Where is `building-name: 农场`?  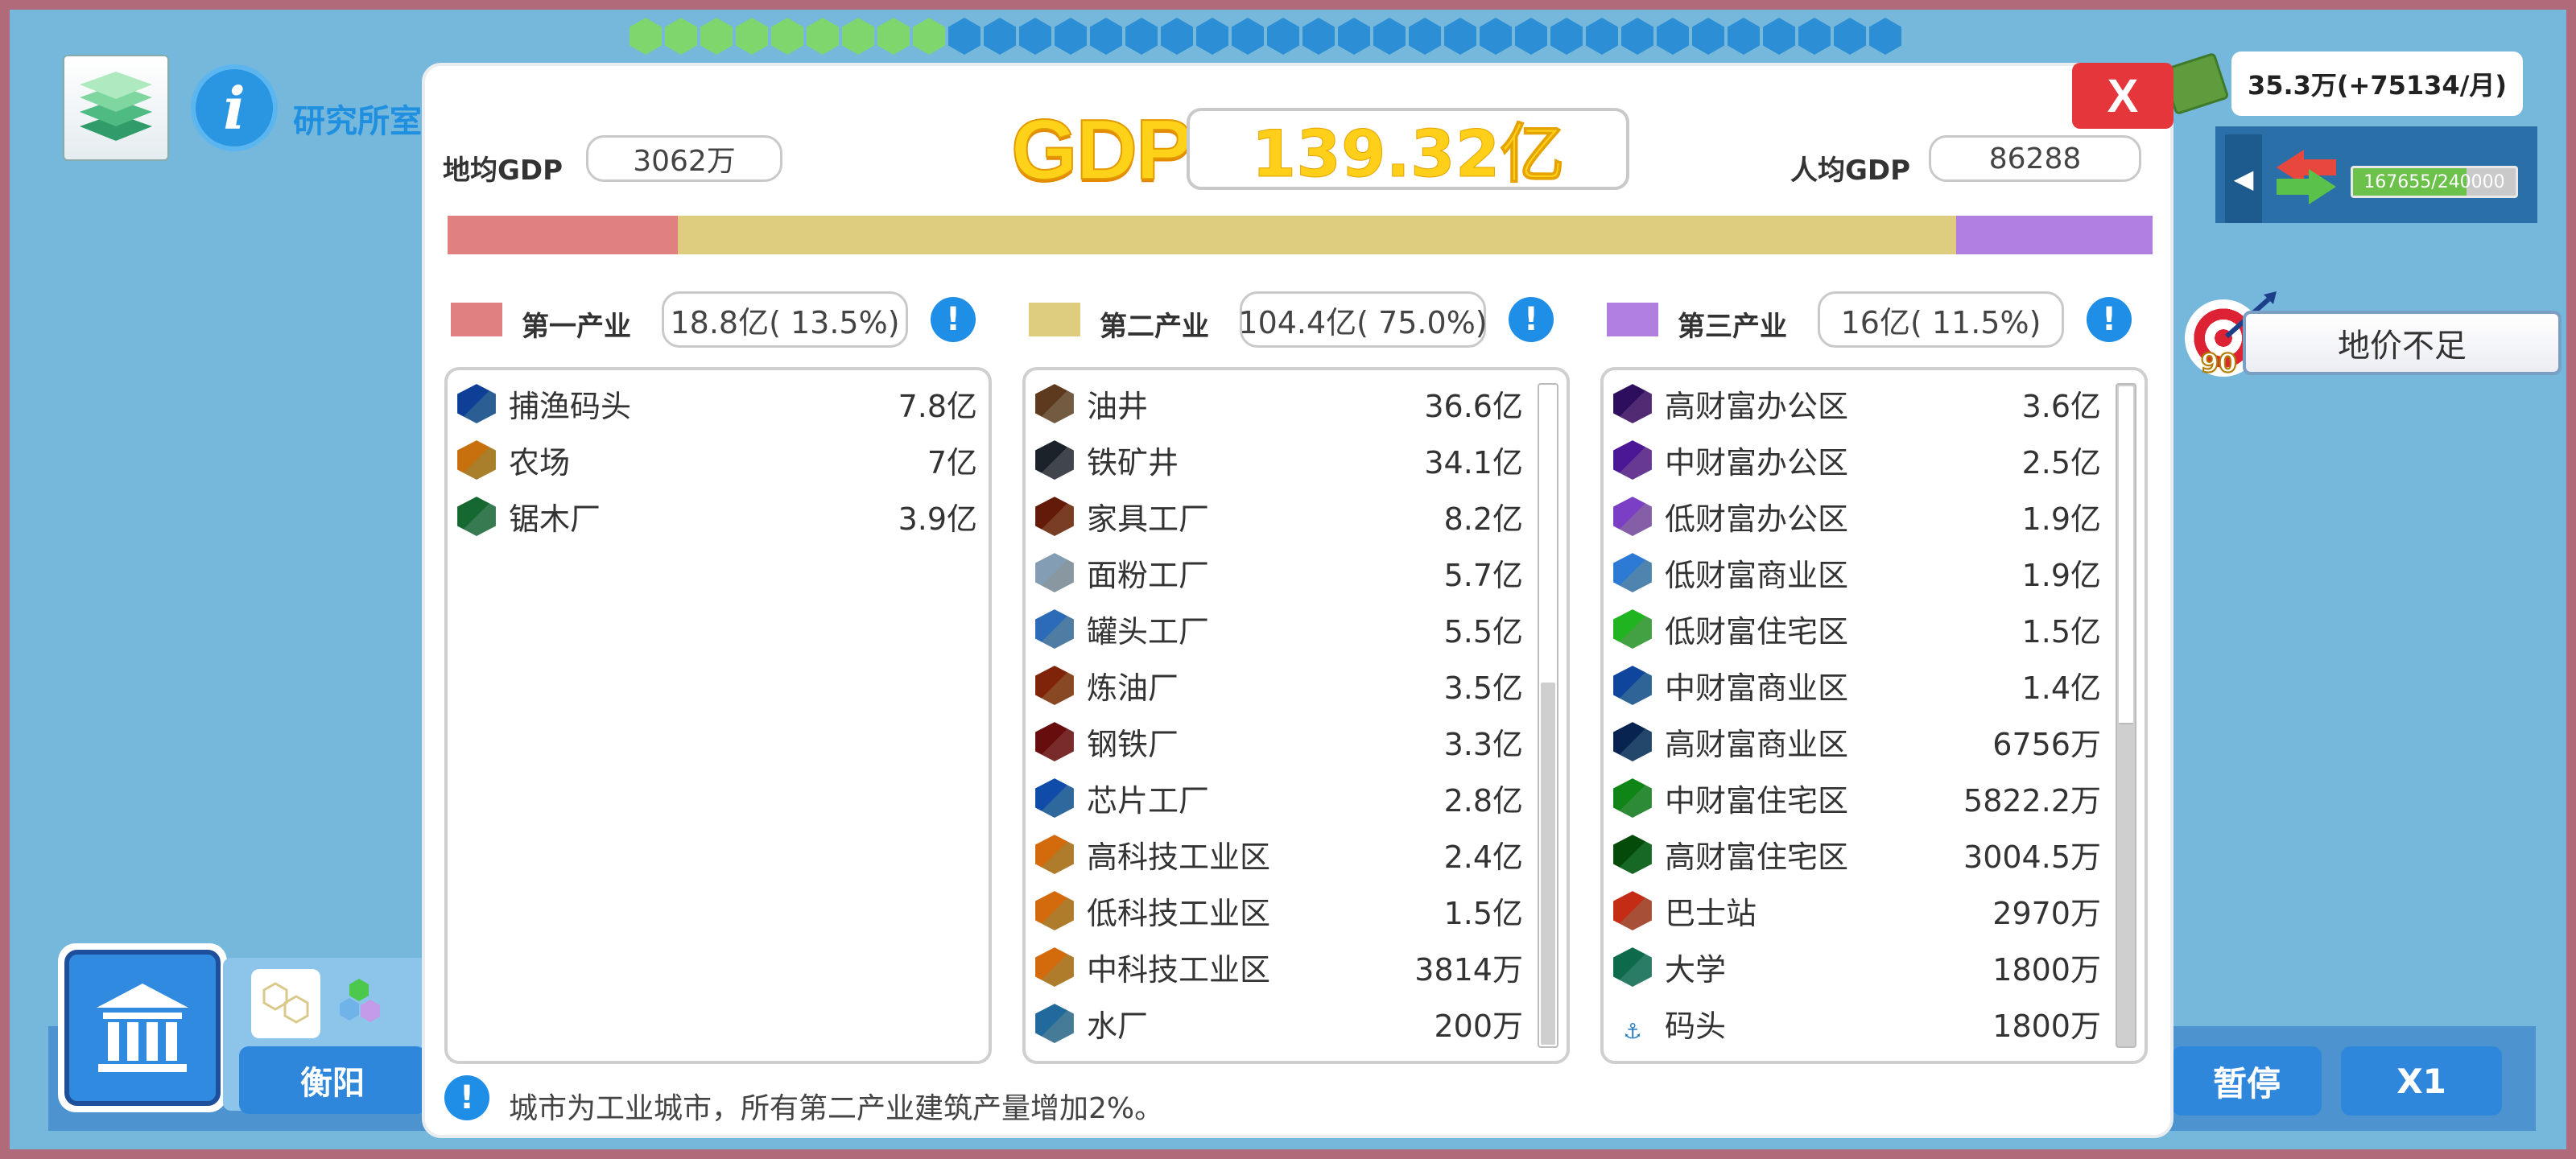 building-name: 农场 is located at coordinates (540, 462).